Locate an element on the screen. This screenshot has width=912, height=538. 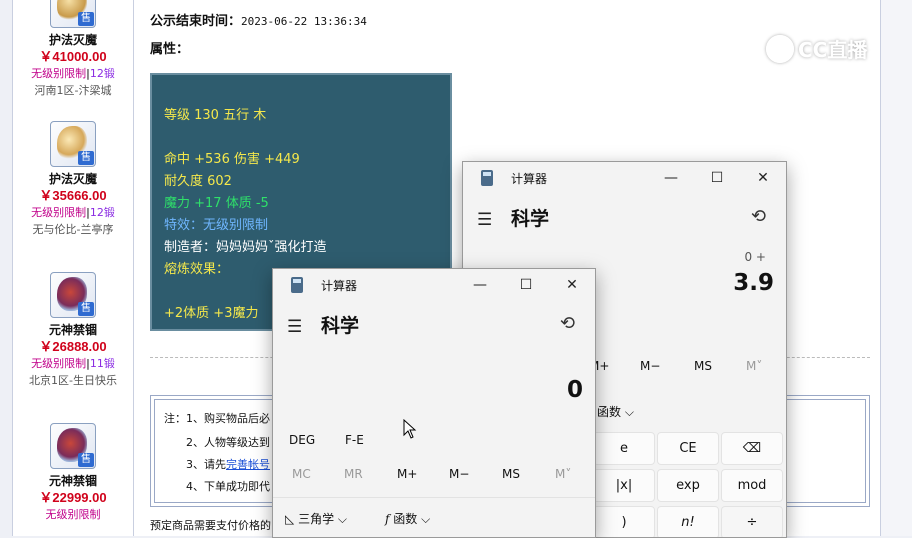
list-item: 售 护法灭魔 ￥41000.00 无级别限制|12锻 河南1区-汴梁城 is located at coordinates (73, 50).